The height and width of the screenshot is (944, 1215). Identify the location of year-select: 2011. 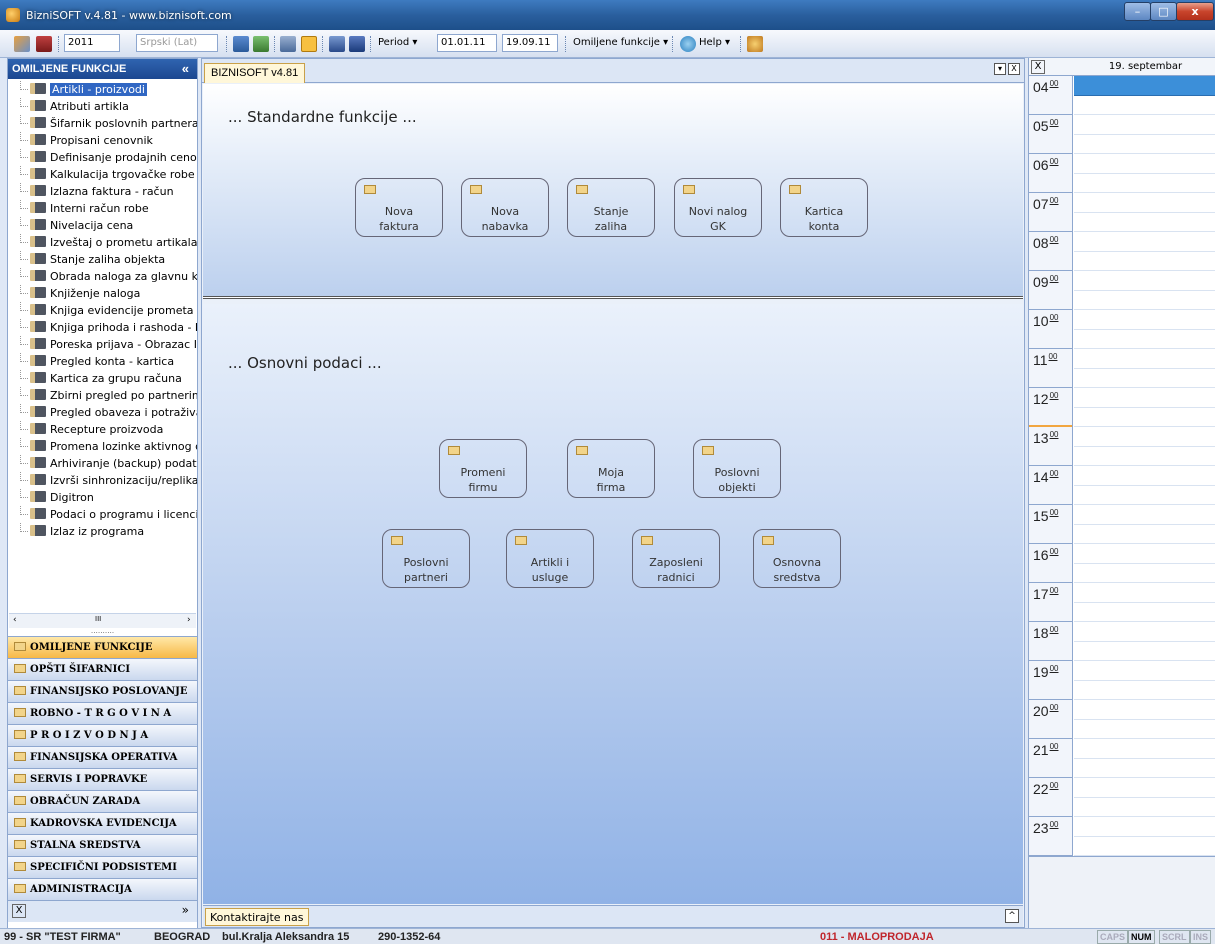
(92, 43).